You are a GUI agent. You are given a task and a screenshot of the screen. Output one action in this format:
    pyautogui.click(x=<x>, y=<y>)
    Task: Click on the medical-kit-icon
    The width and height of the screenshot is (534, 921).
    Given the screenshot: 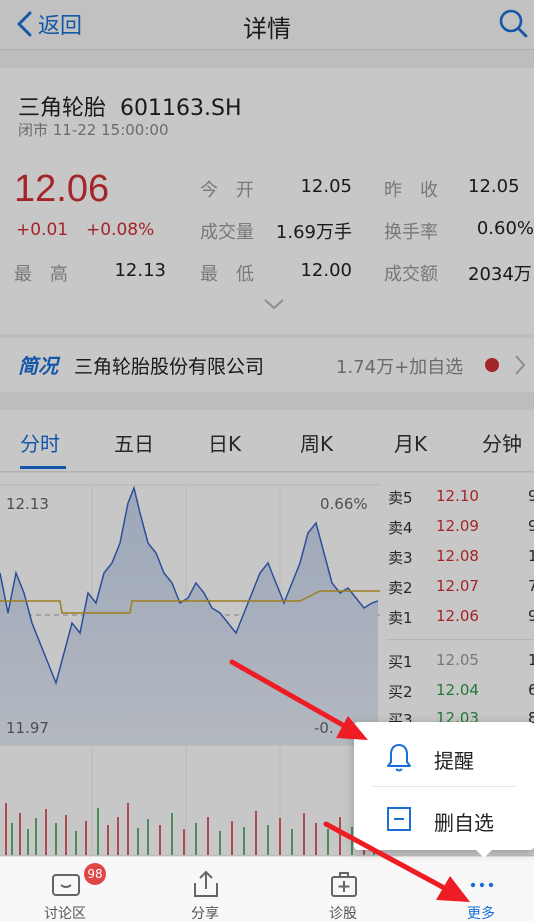 What is the action you would take?
    pyautogui.click(x=344, y=884)
    